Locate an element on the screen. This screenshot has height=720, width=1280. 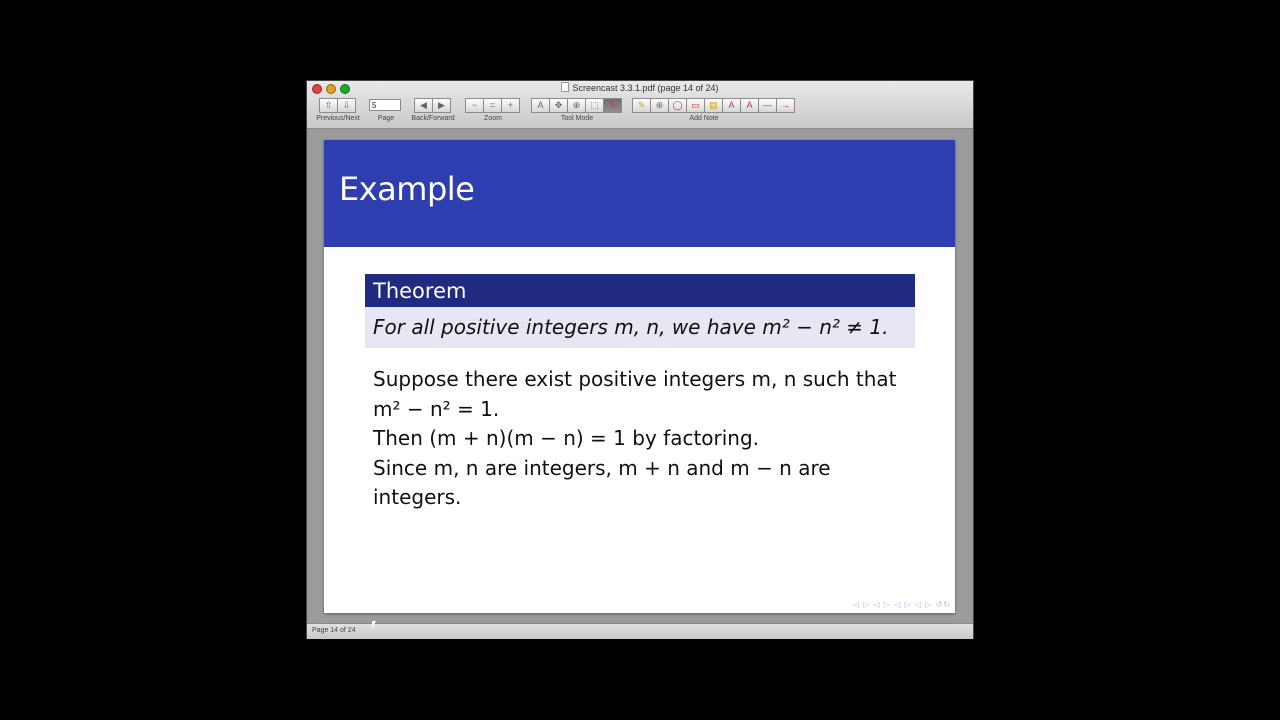
status-bar: Page 14 of 24 is located at coordinates (640, 631).